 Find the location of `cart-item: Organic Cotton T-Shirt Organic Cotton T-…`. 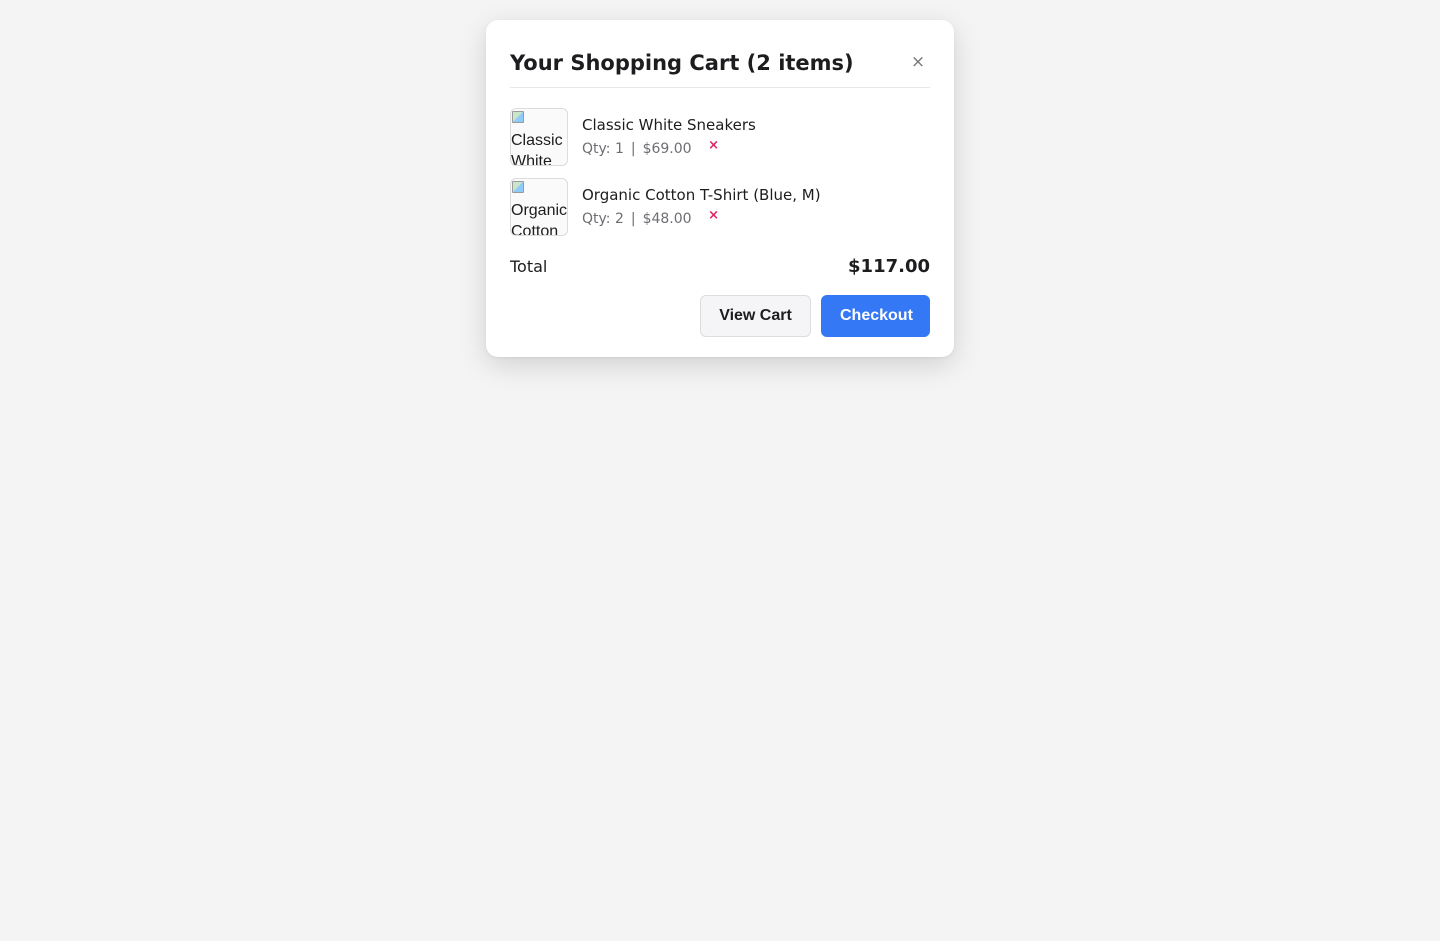

cart-item: Organic Cotton T-Shirt Organic Cotton T-… is located at coordinates (720, 207).